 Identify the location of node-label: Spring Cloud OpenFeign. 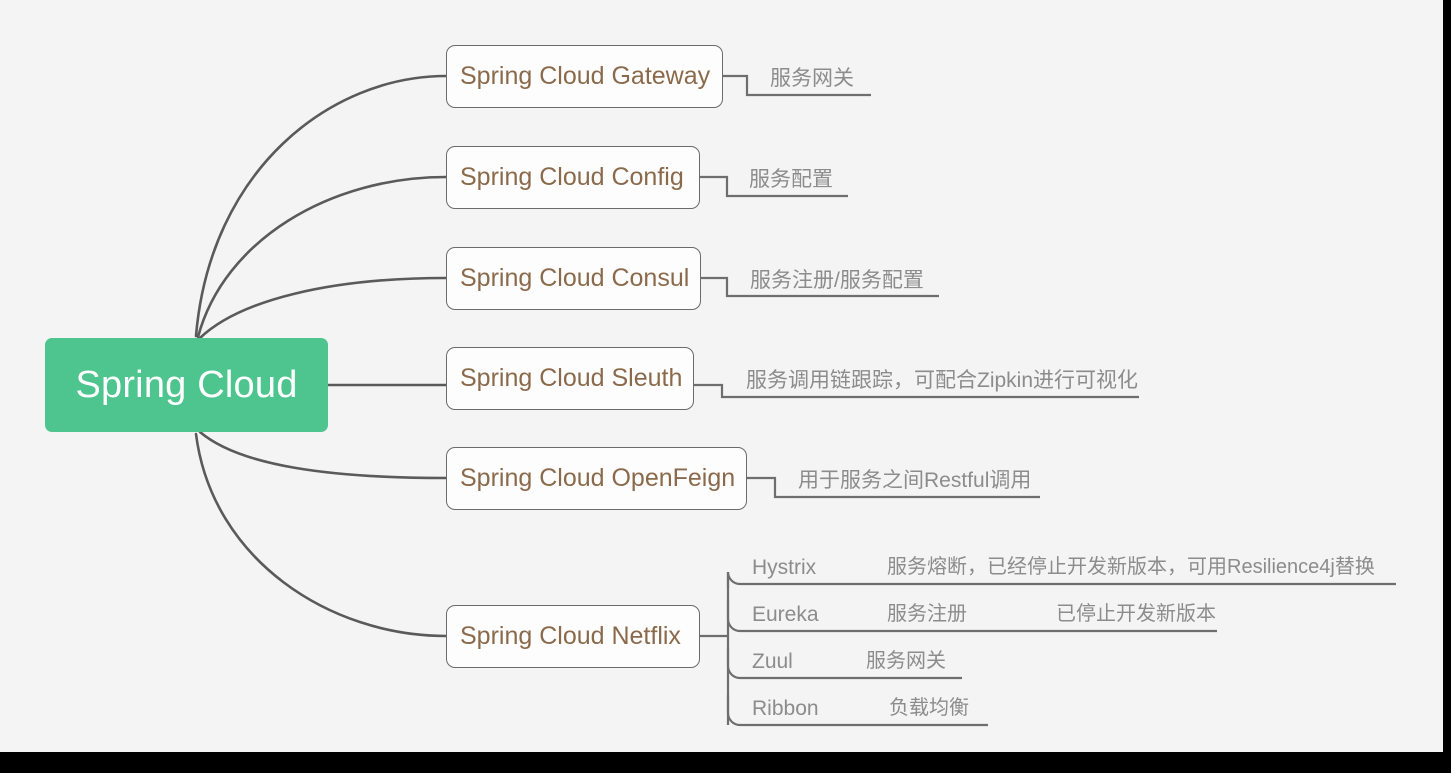
(598, 478).